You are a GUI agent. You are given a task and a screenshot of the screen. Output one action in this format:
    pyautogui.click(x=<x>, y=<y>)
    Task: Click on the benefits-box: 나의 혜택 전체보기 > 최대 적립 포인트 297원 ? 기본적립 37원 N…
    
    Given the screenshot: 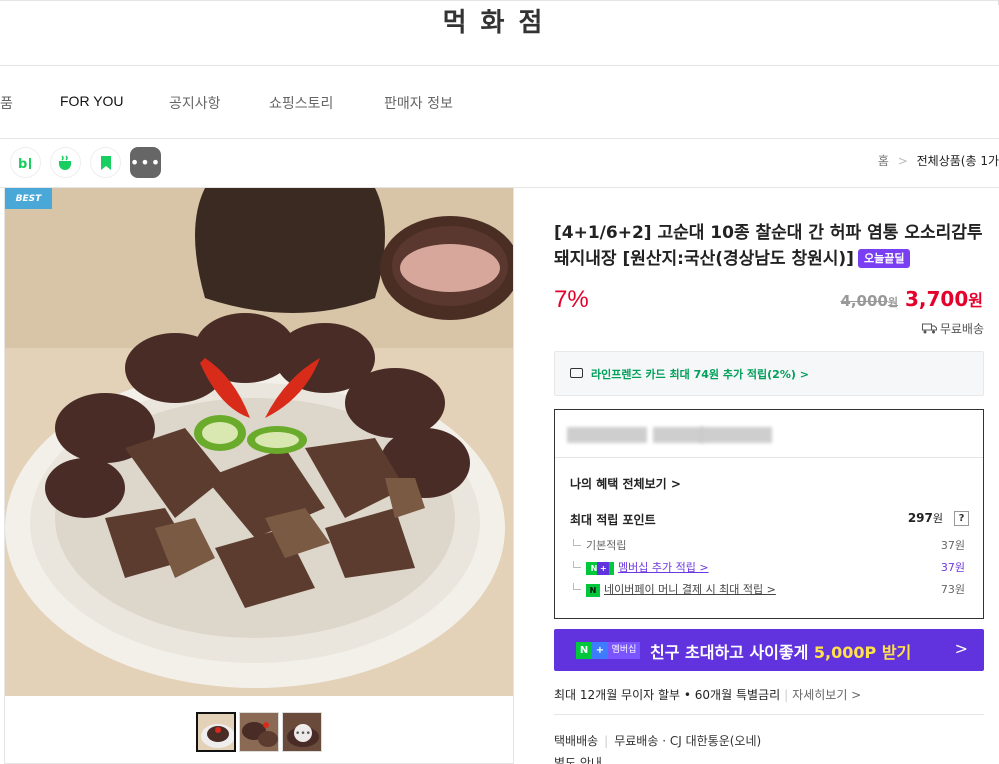 What is the action you would take?
    pyautogui.click(x=769, y=514)
    